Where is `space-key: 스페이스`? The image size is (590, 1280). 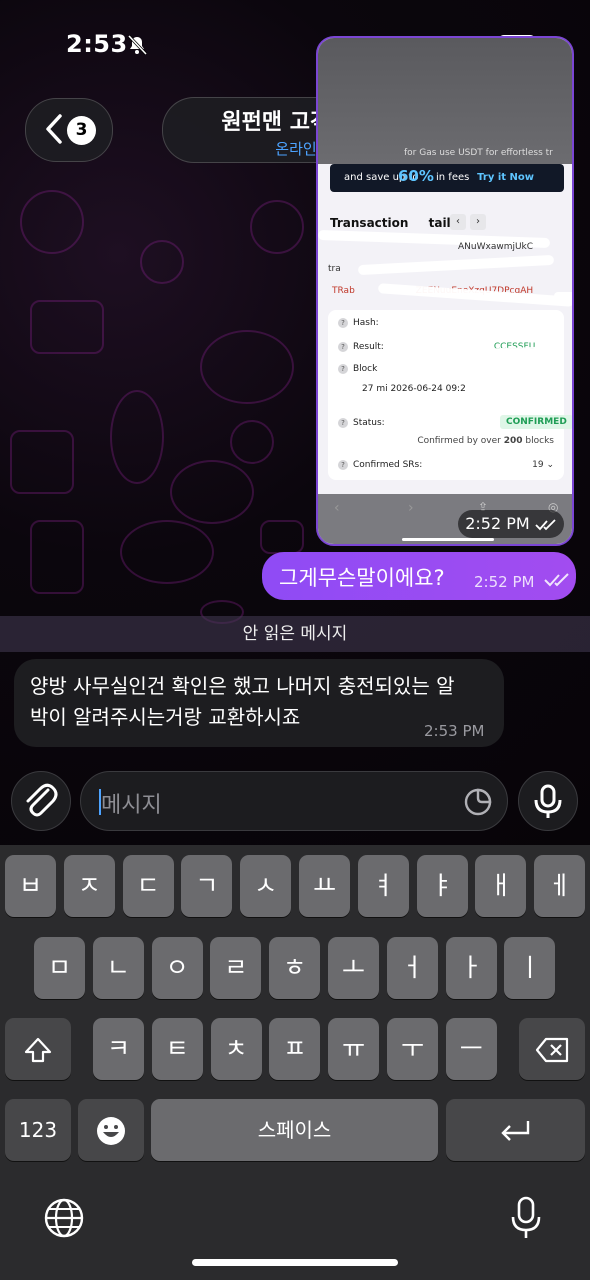 space-key: 스페이스 is located at coordinates (294, 1130).